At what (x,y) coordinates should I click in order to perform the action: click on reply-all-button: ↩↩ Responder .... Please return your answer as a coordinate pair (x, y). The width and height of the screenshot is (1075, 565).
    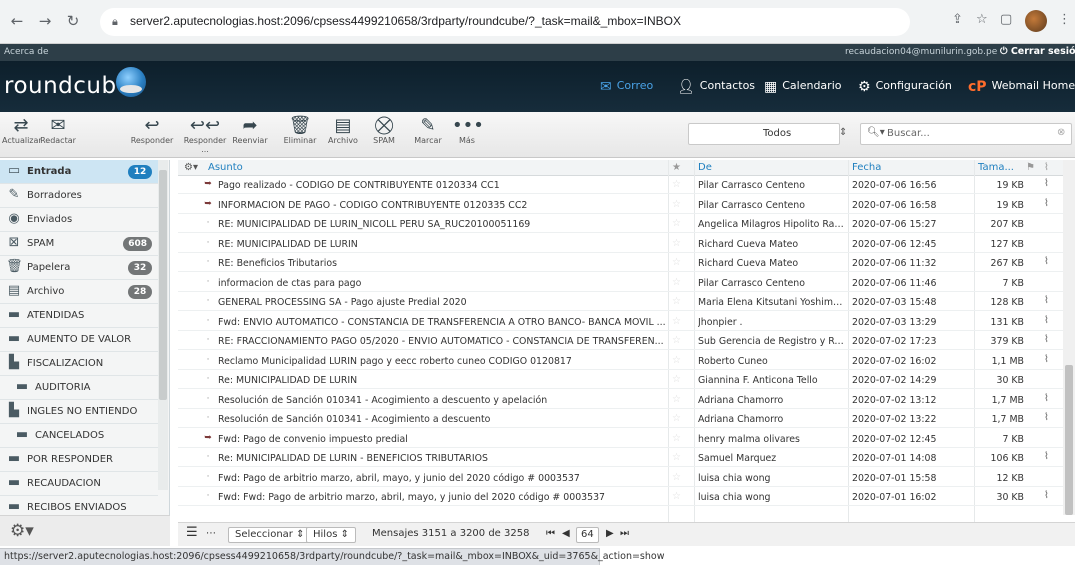
    Looking at the image, I should click on (205, 135).